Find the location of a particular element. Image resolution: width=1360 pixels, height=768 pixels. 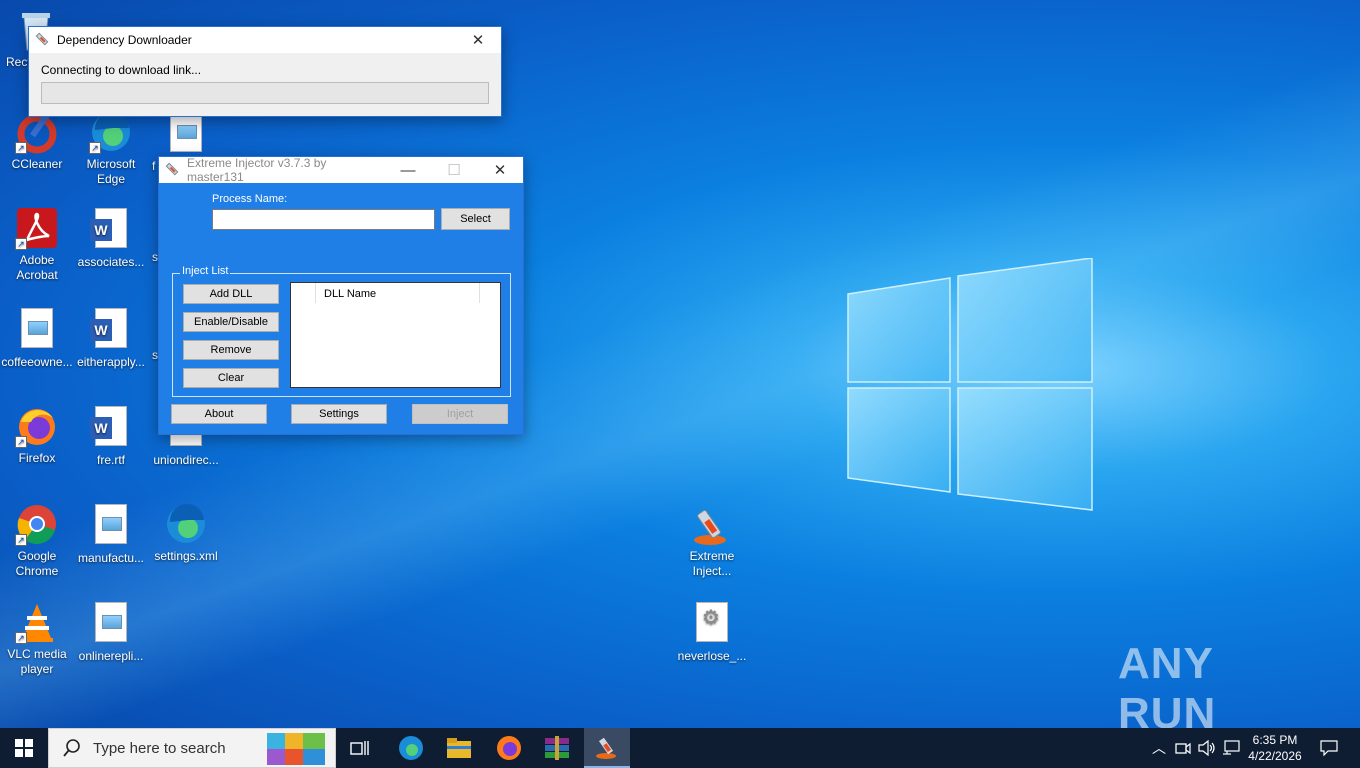

desktop-icon-label: Google Chrome is located at coordinates (37, 563).